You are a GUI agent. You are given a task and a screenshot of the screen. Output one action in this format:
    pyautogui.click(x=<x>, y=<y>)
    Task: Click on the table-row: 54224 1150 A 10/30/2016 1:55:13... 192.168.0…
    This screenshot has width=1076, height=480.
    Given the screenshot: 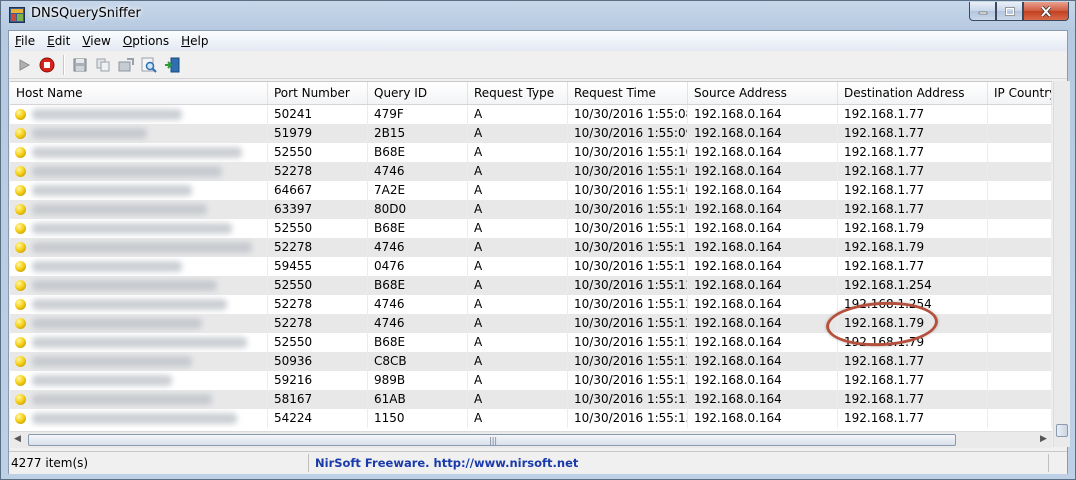 What is the action you would take?
    pyautogui.click(x=531, y=418)
    